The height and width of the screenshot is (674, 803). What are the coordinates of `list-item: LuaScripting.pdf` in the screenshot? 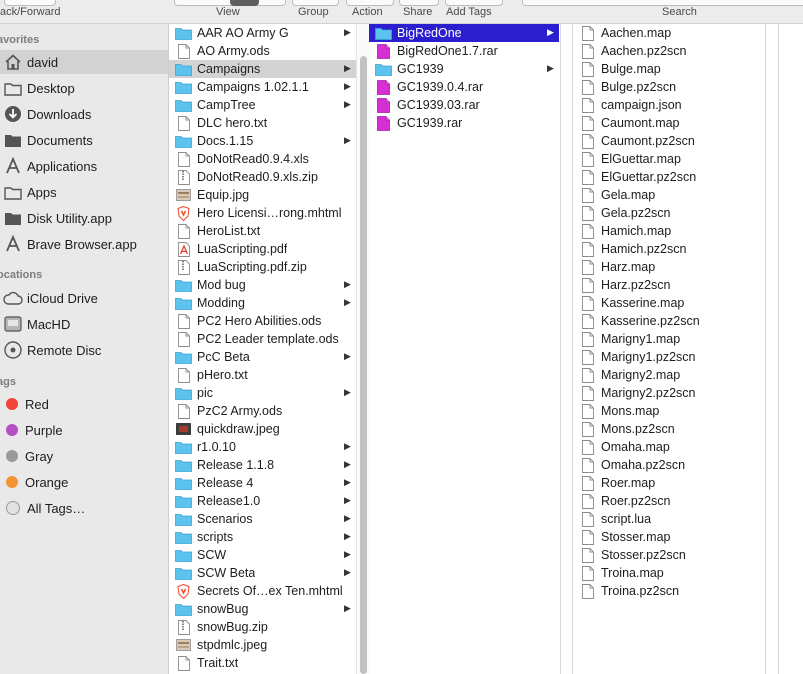 It's located at (262, 249).